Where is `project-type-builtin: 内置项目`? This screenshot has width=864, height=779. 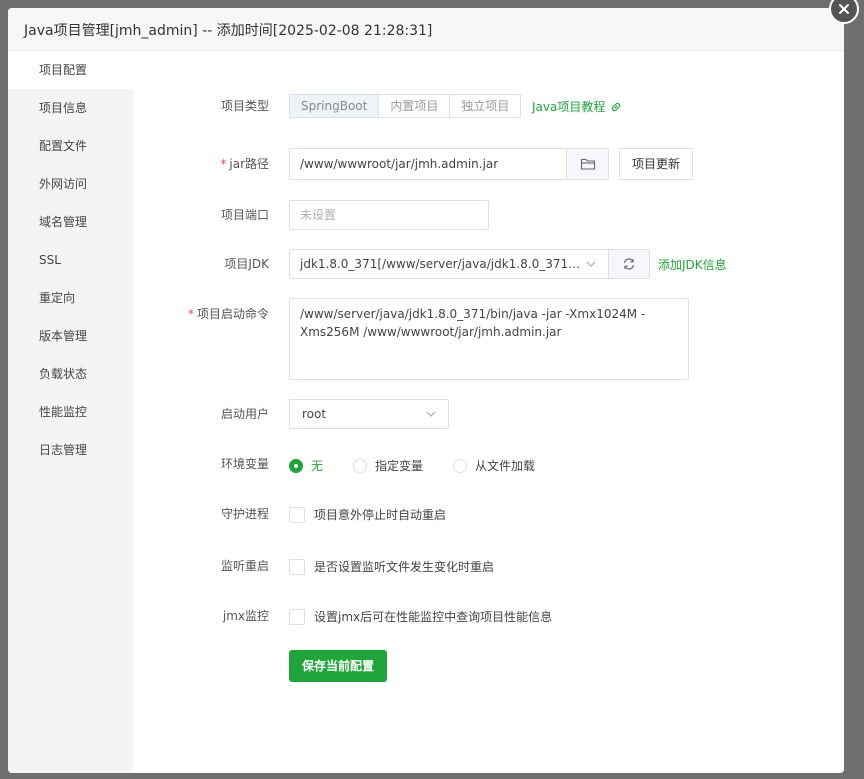 project-type-builtin: 内置项目 is located at coordinates (415, 106).